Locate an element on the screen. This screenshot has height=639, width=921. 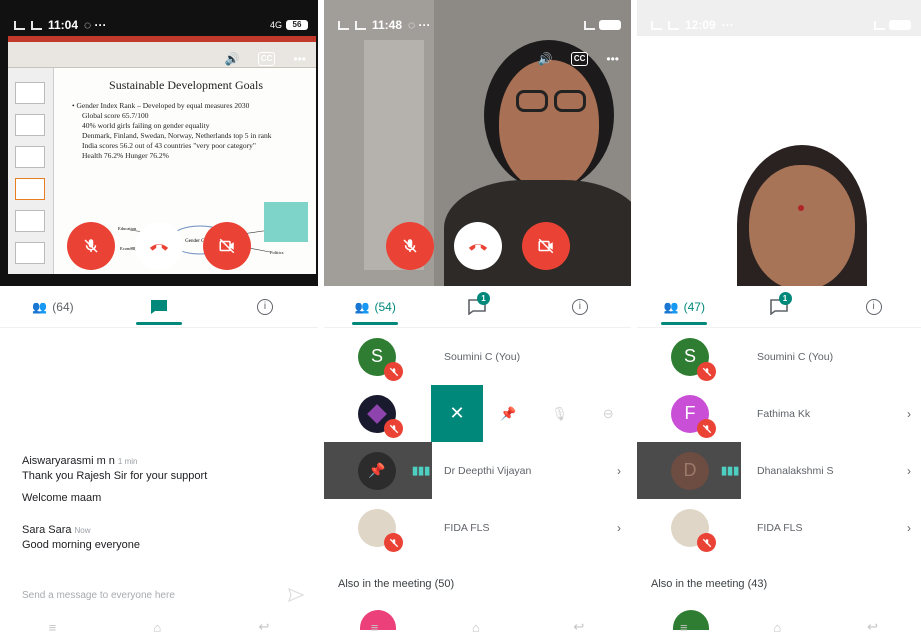
participant-name: FIDA FLS is located at coordinates (780, 527).